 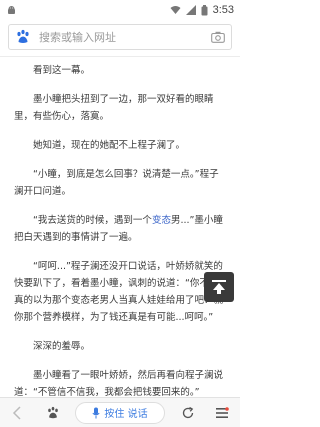 I want to click on back-button, so click(x=18, y=413).